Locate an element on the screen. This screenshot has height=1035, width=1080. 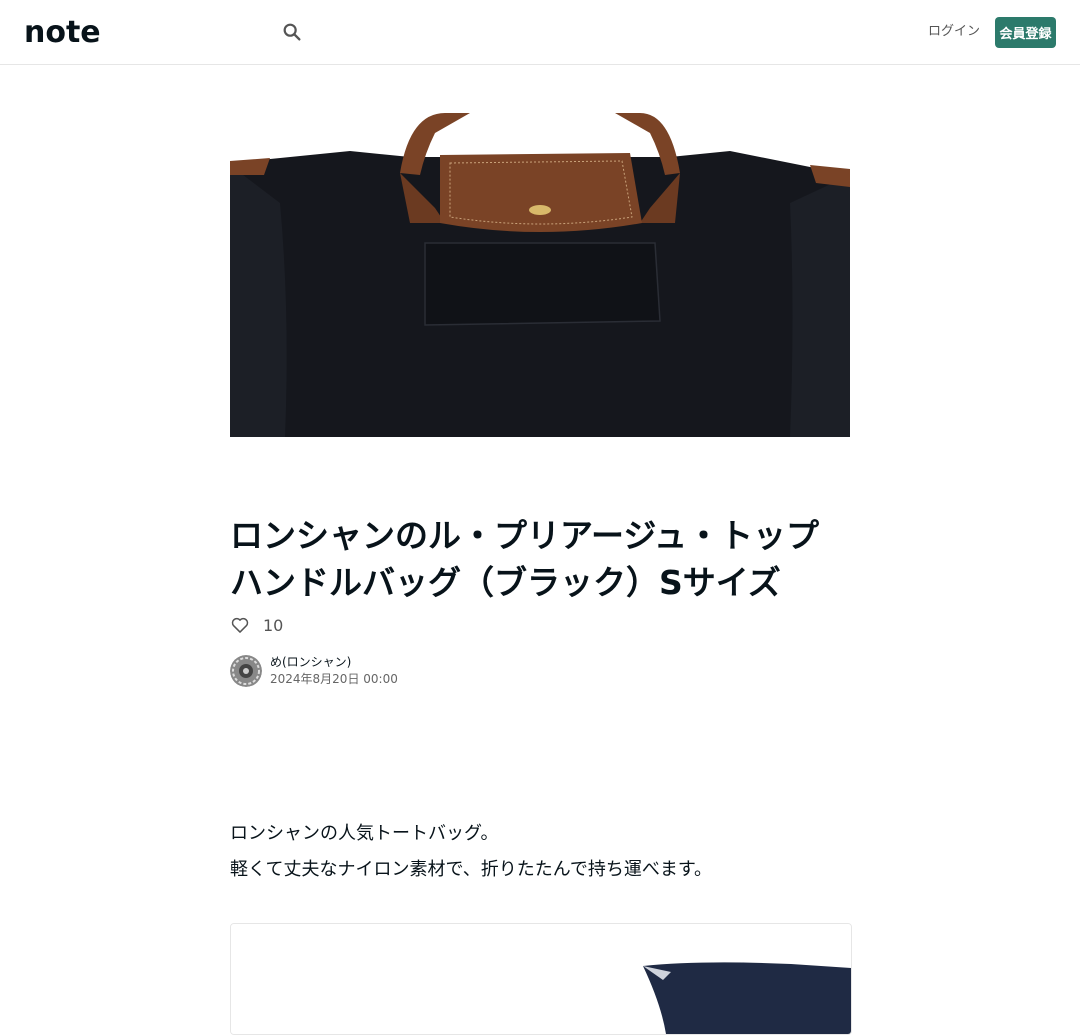
site-header: note ログイン 会員登録 is located at coordinates (540, 32).